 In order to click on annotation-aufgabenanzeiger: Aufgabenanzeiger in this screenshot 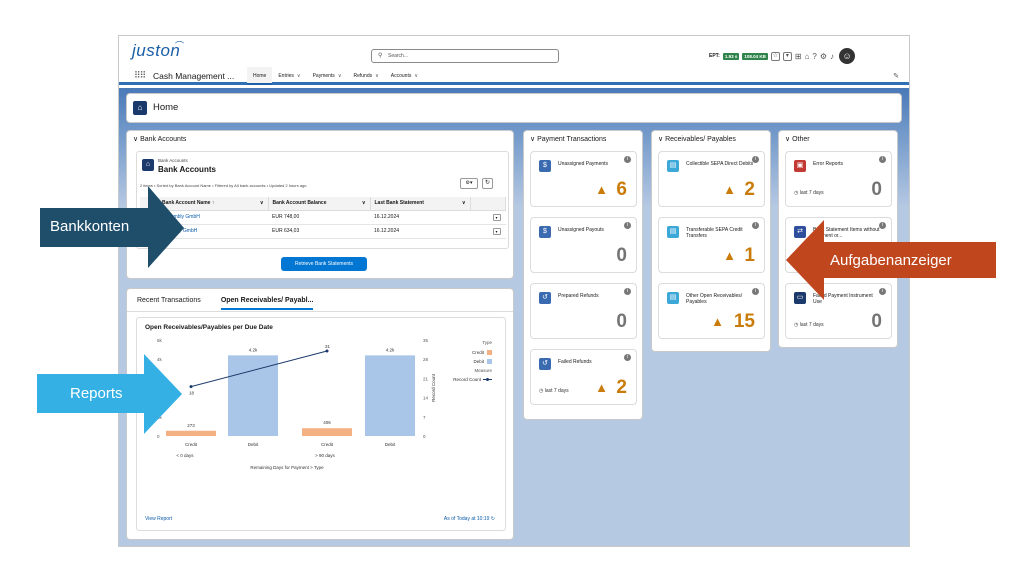, I will do `click(891, 260)`.